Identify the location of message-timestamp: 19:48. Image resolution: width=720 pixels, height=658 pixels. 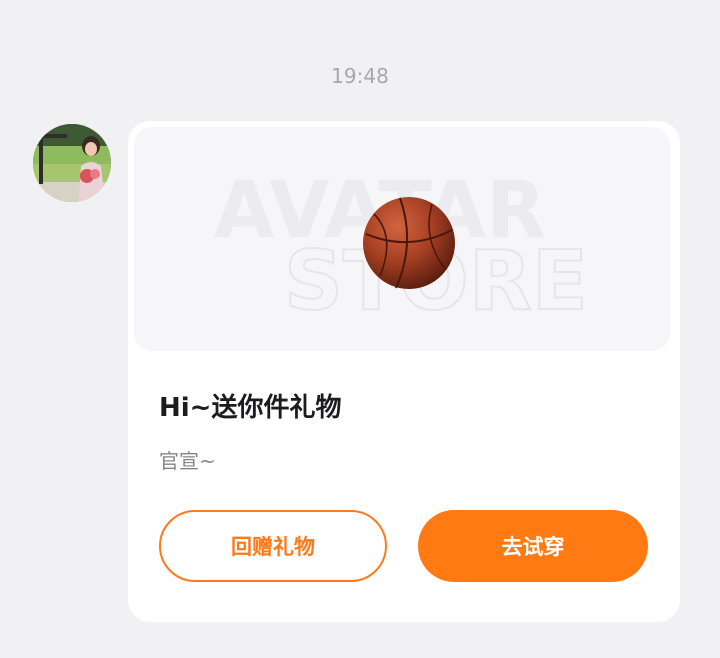
(360, 76).